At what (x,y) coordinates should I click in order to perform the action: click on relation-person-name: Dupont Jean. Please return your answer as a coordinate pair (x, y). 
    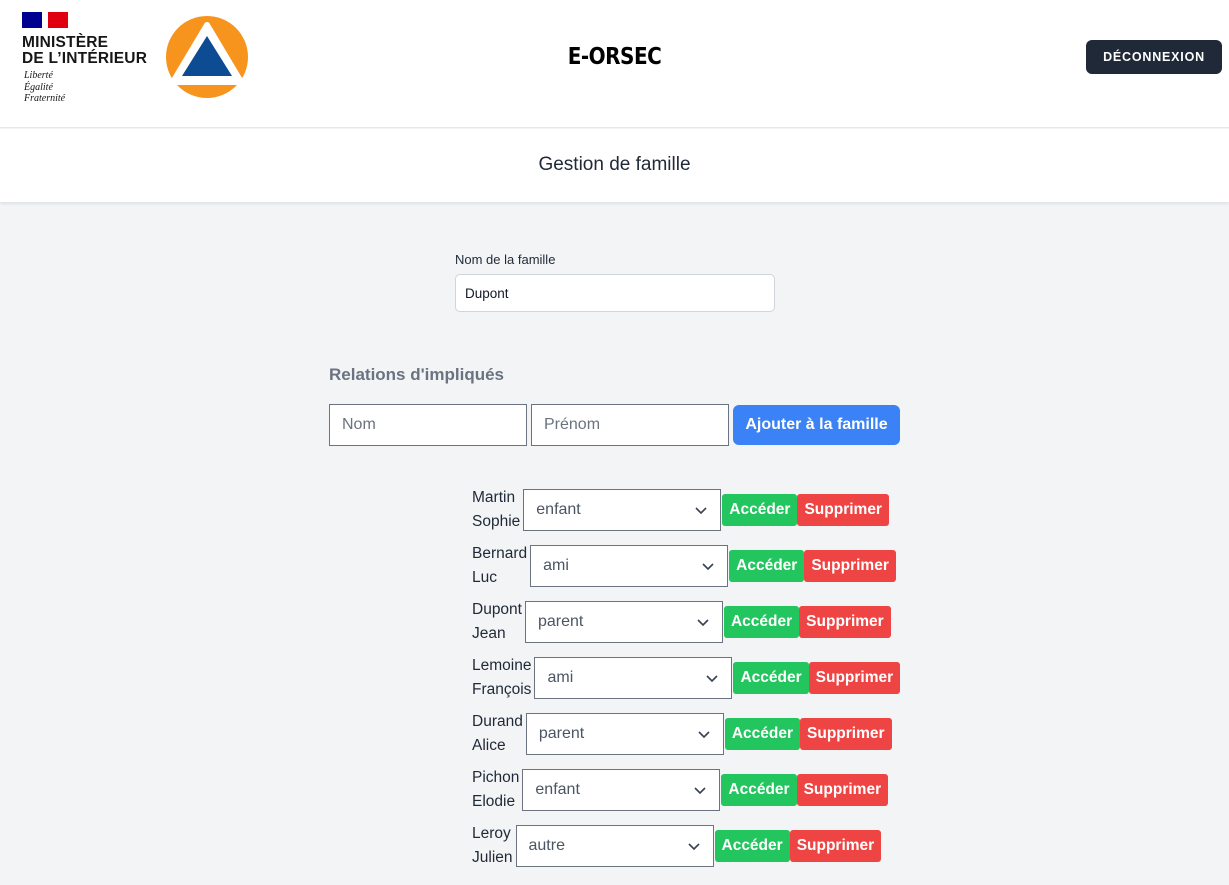
    Looking at the image, I should click on (497, 622).